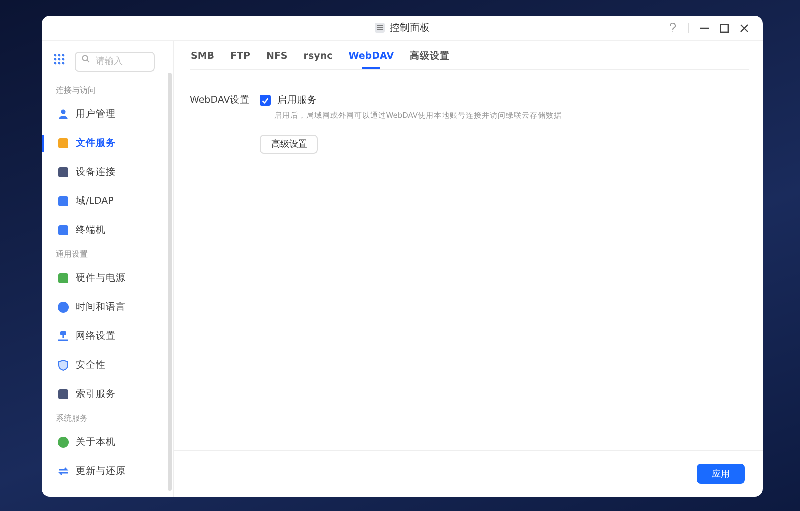  I want to click on checkbox-label: 启用服务, so click(297, 100).